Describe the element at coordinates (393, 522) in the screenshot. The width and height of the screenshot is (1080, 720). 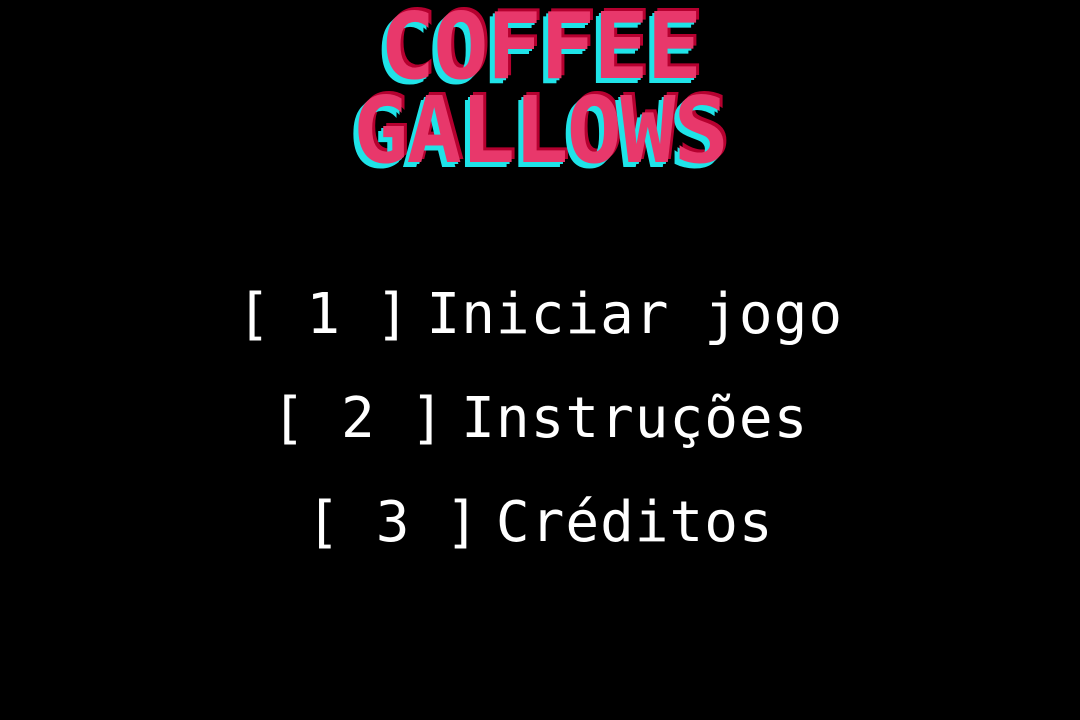
I see `menu-key-3: [ 3 ]` at that location.